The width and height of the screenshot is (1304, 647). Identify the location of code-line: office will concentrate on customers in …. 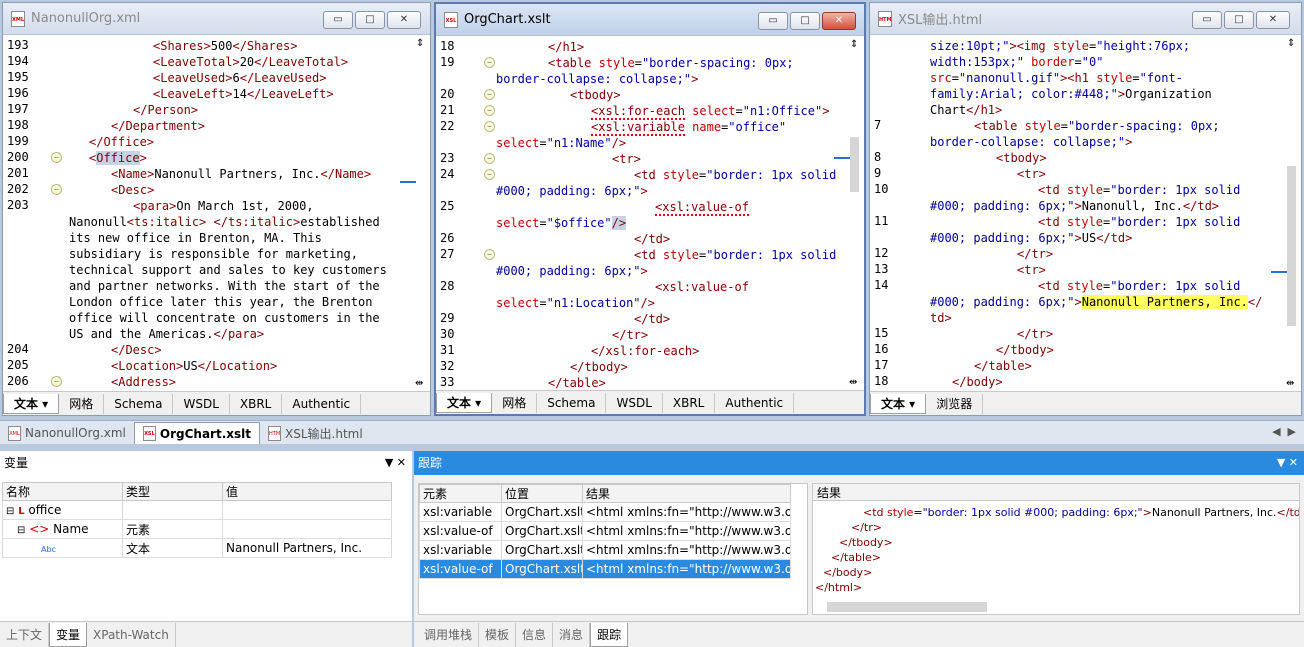
(224, 318).